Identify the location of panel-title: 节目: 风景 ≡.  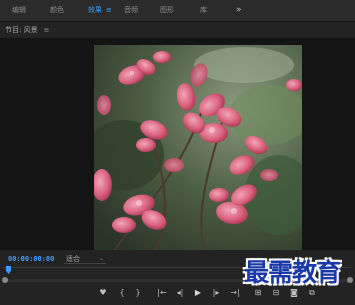
(27, 30).